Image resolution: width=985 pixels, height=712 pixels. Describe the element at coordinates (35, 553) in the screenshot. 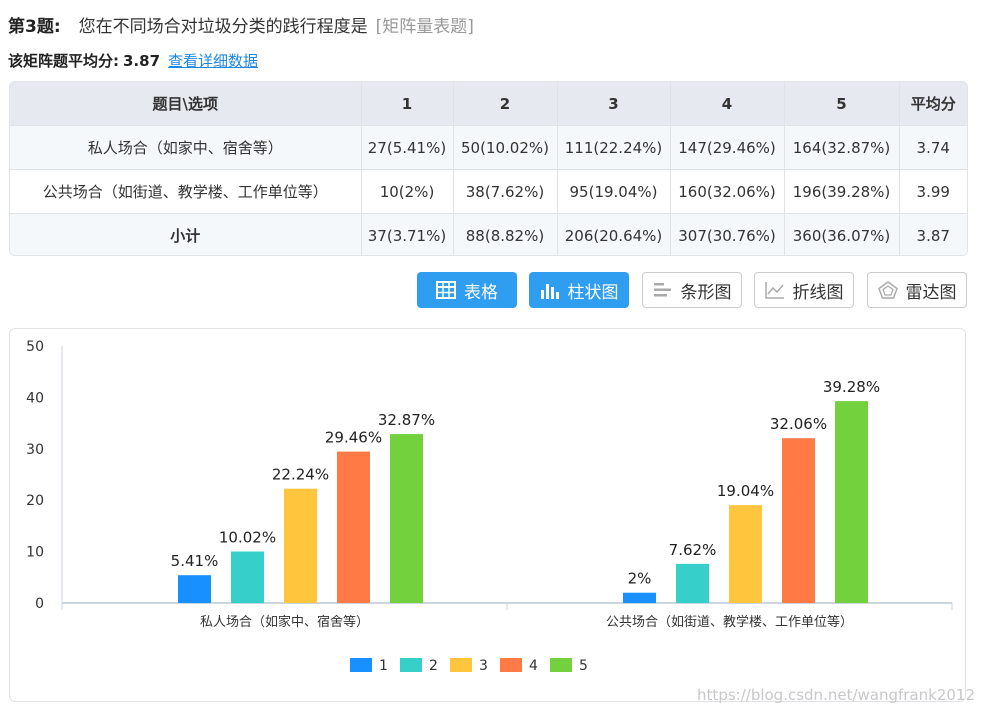

I see `y-tick-label: 10` at that location.